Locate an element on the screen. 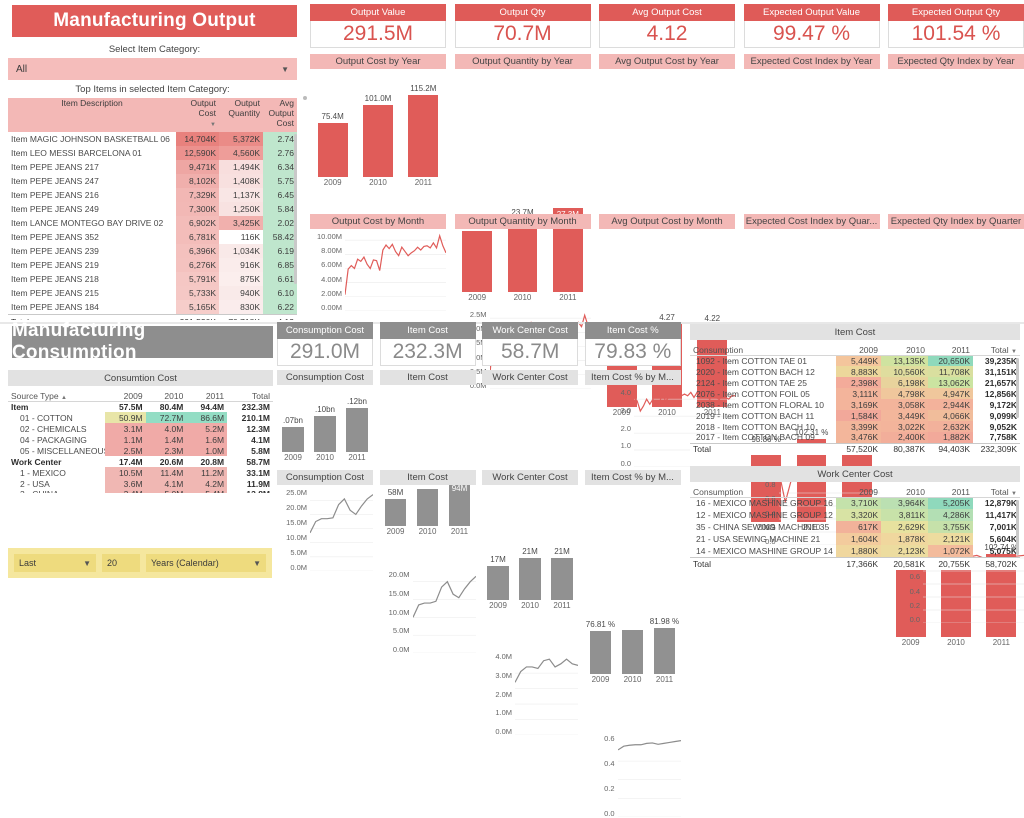 This screenshot has height=818, width=1024. bar: 76.81 % is located at coordinates (600, 647).